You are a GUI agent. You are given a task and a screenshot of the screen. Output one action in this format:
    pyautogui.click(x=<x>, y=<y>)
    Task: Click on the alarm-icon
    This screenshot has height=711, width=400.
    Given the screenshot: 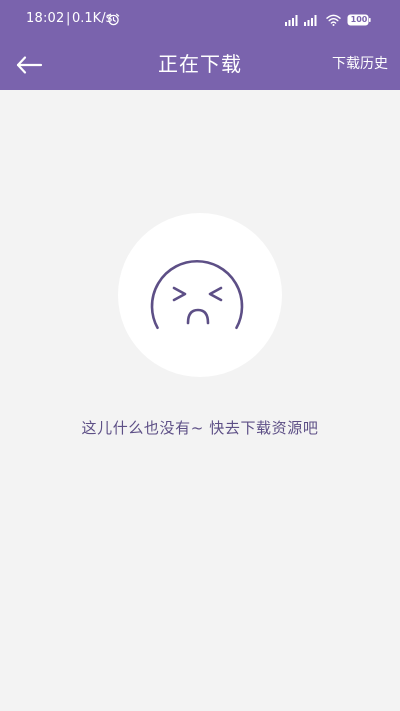 What is the action you would take?
    pyautogui.click(x=113, y=19)
    